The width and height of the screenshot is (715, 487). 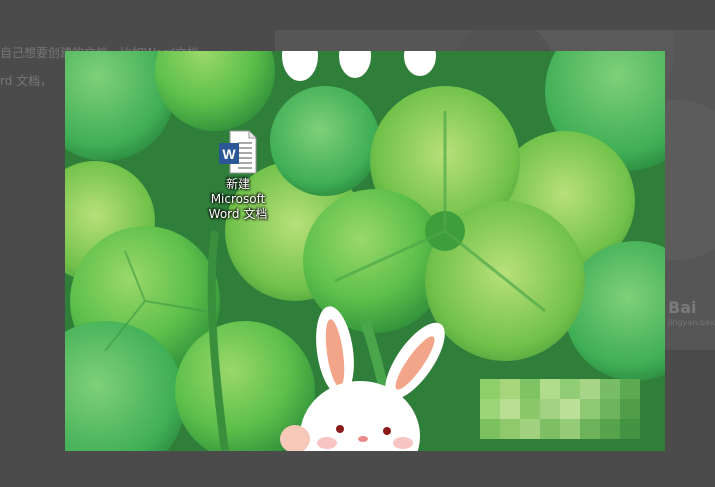 What do you see at coordinates (682, 307) in the screenshot?
I see `watermark-logo: Bai` at bounding box center [682, 307].